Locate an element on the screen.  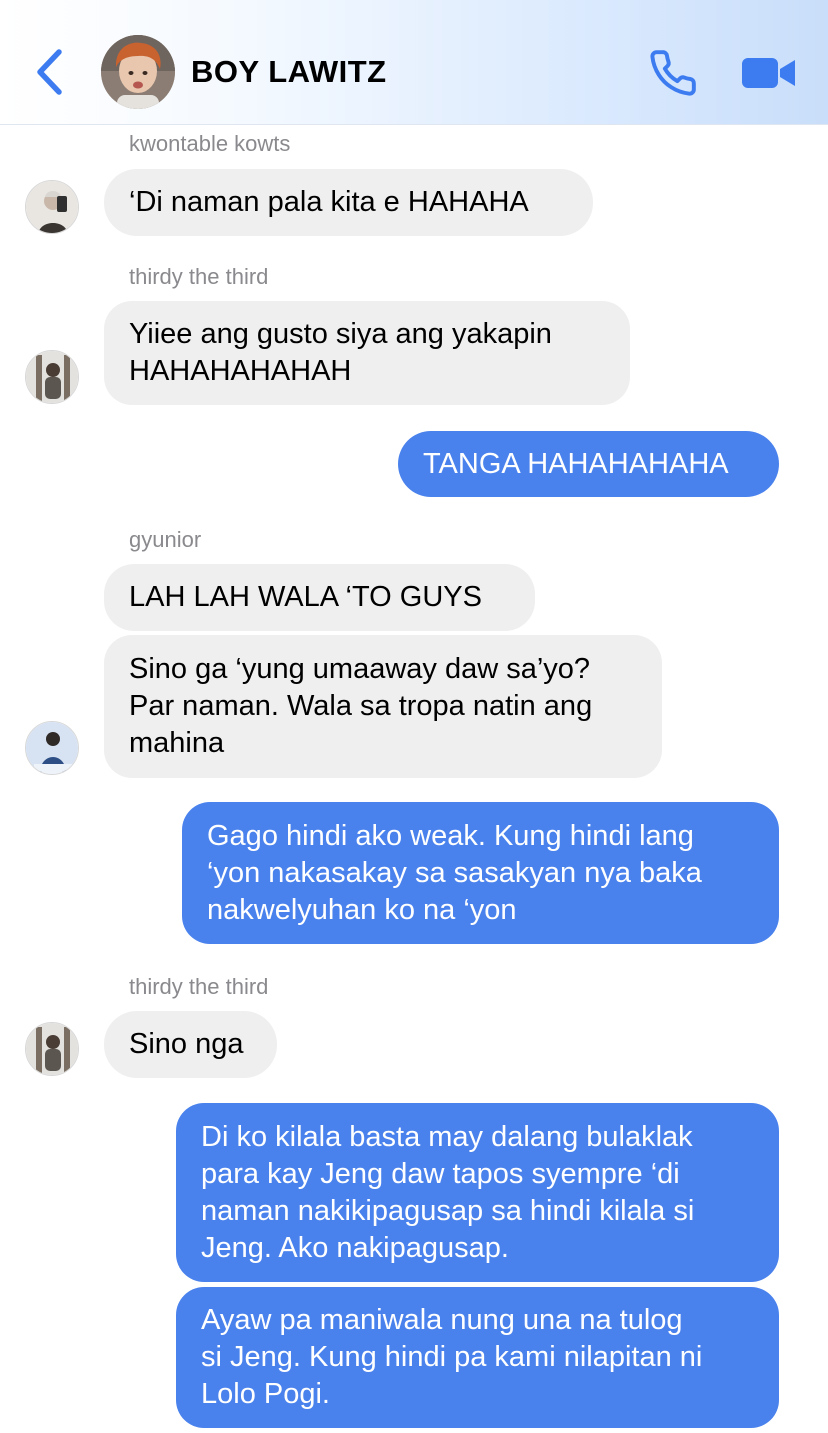
video-call-button is located at coordinates (769, 73).